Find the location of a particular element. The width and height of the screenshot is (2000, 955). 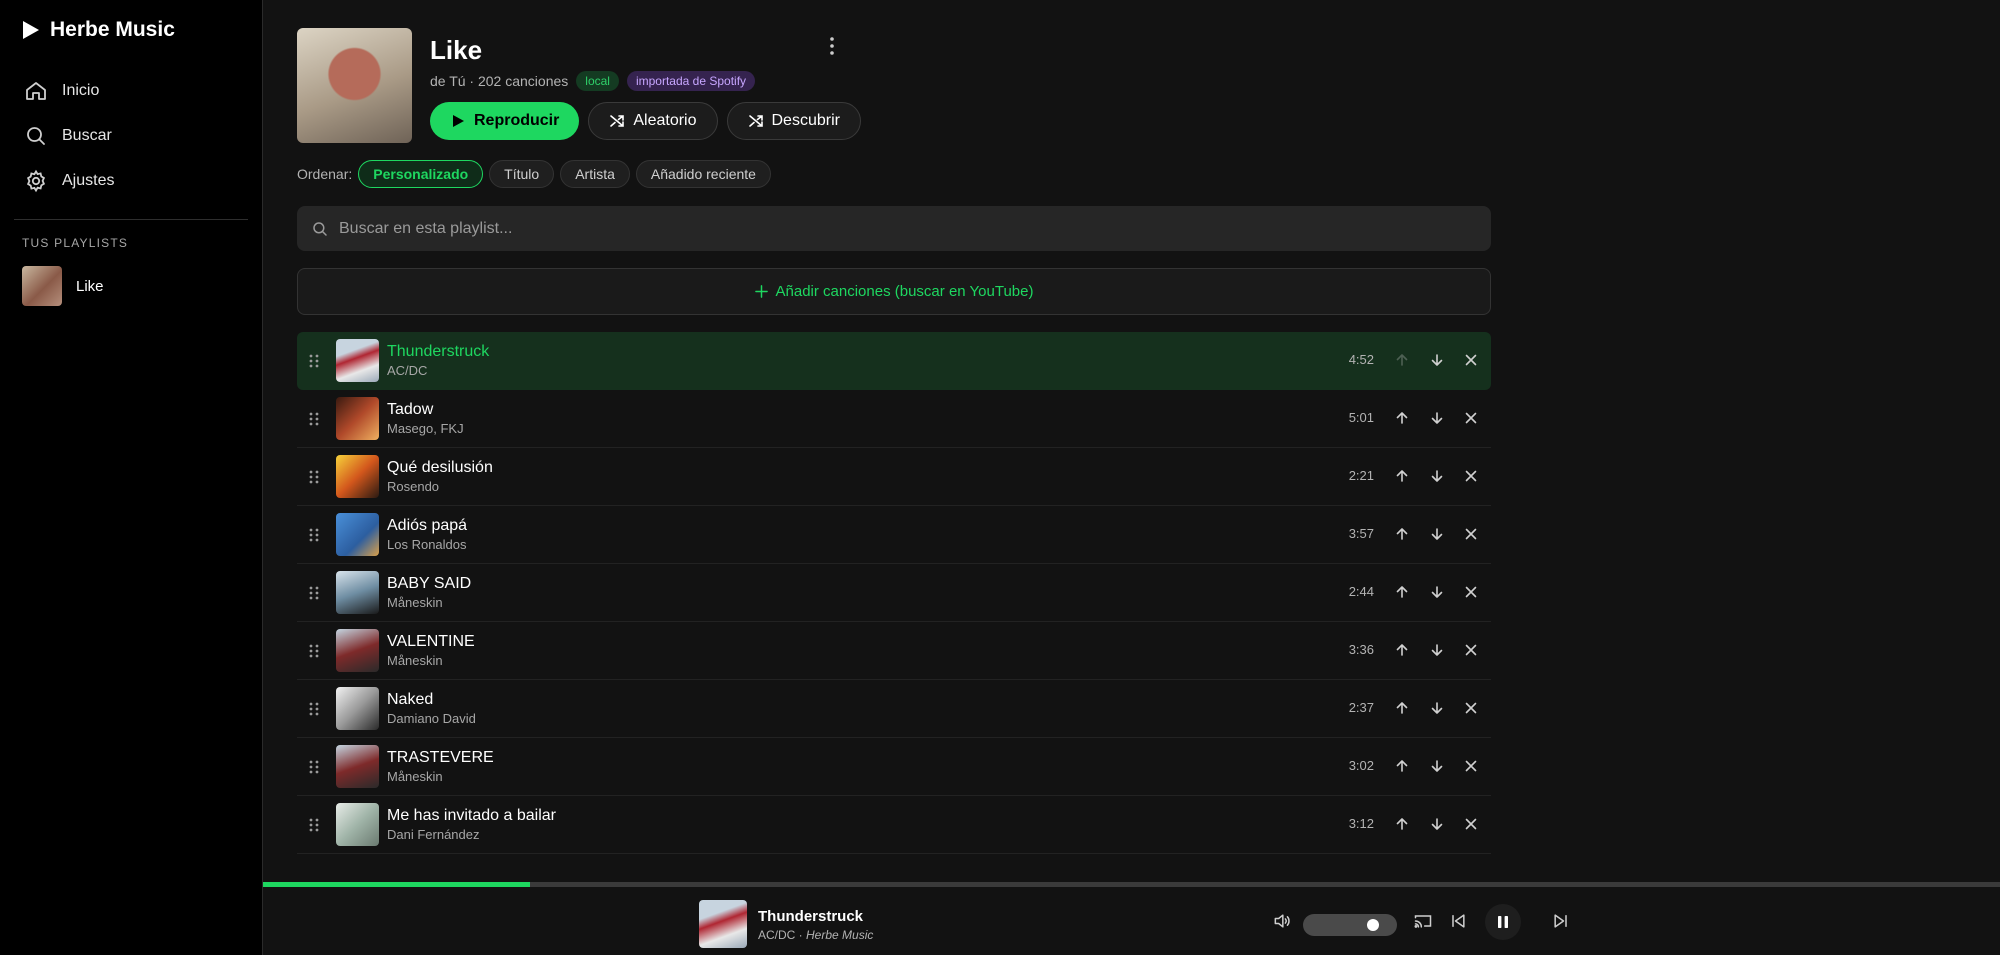

track-info: TRASTEVERE Måneskin is located at coordinates (440, 767).